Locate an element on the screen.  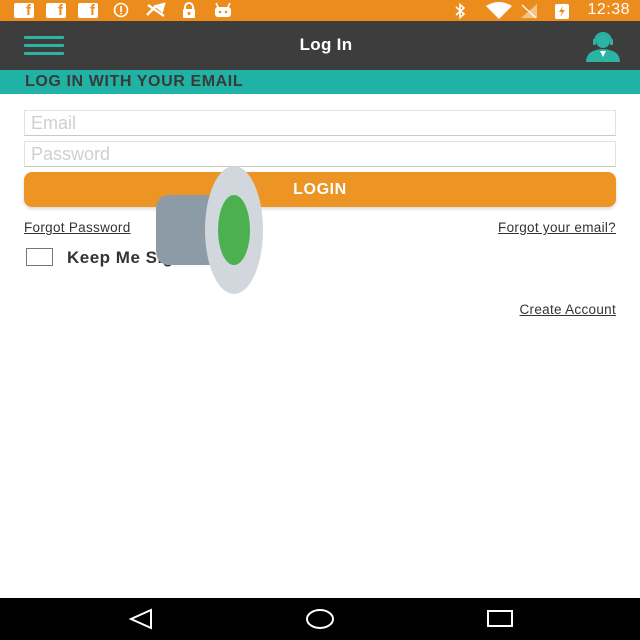
login-button: LOGIN is located at coordinates (320, 189).